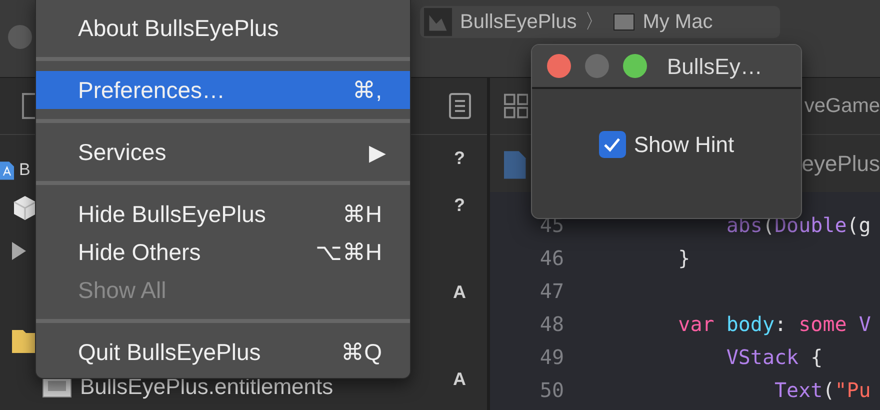  Describe the element at coordinates (822, 390) in the screenshot. I see `code-line: Text("Pu` at that location.